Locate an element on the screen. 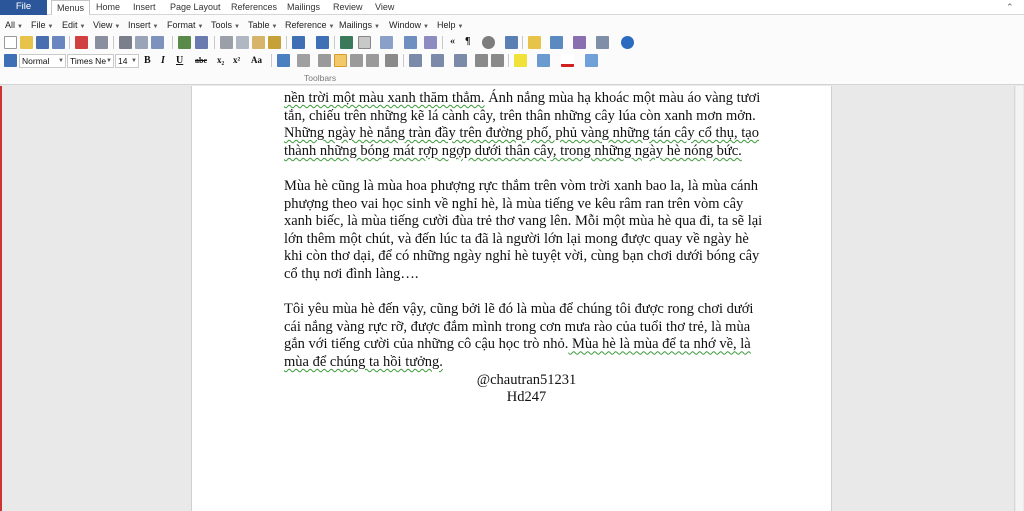 The width and height of the screenshot is (1024, 511). multilevel-list-icon is located at coordinates (460, 60).